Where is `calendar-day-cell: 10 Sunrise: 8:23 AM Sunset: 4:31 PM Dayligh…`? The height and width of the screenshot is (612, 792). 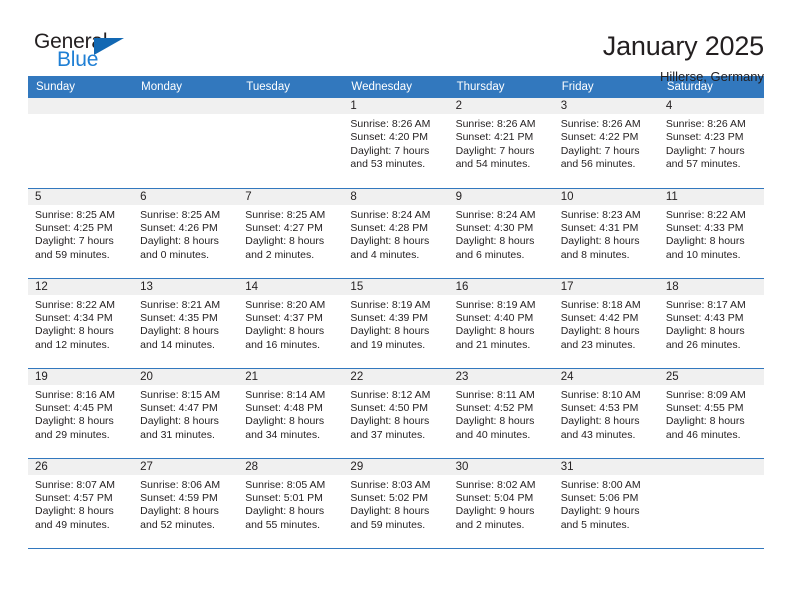 calendar-day-cell: 10 Sunrise: 8:23 AM Sunset: 4:31 PM Dayligh… is located at coordinates (606, 233).